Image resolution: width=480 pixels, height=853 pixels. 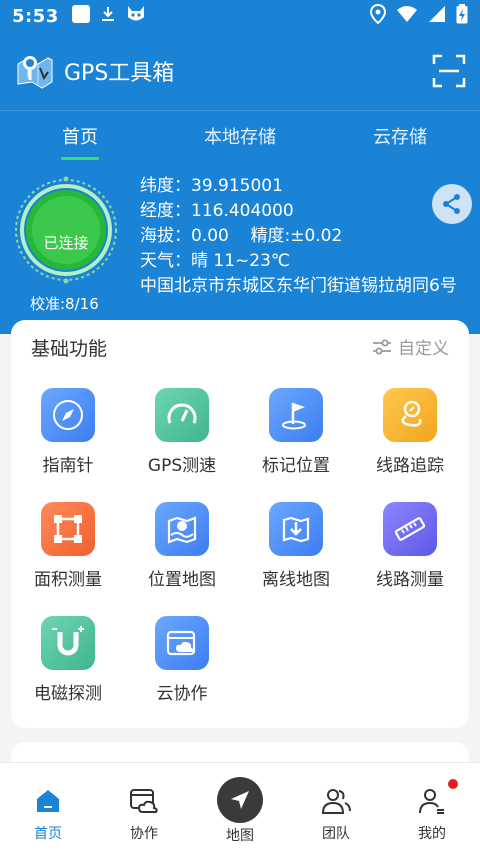 I want to click on function-label: 标记位置, so click(x=296, y=466).